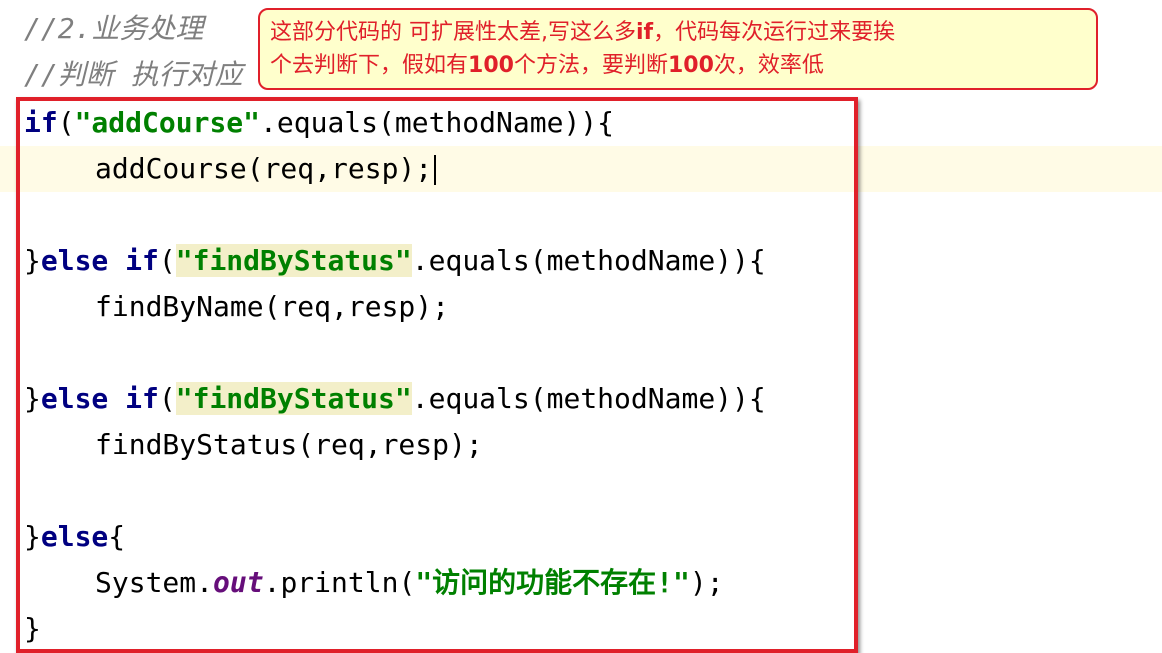  I want to click on comment-text: //2.业务处理, so click(114, 28).